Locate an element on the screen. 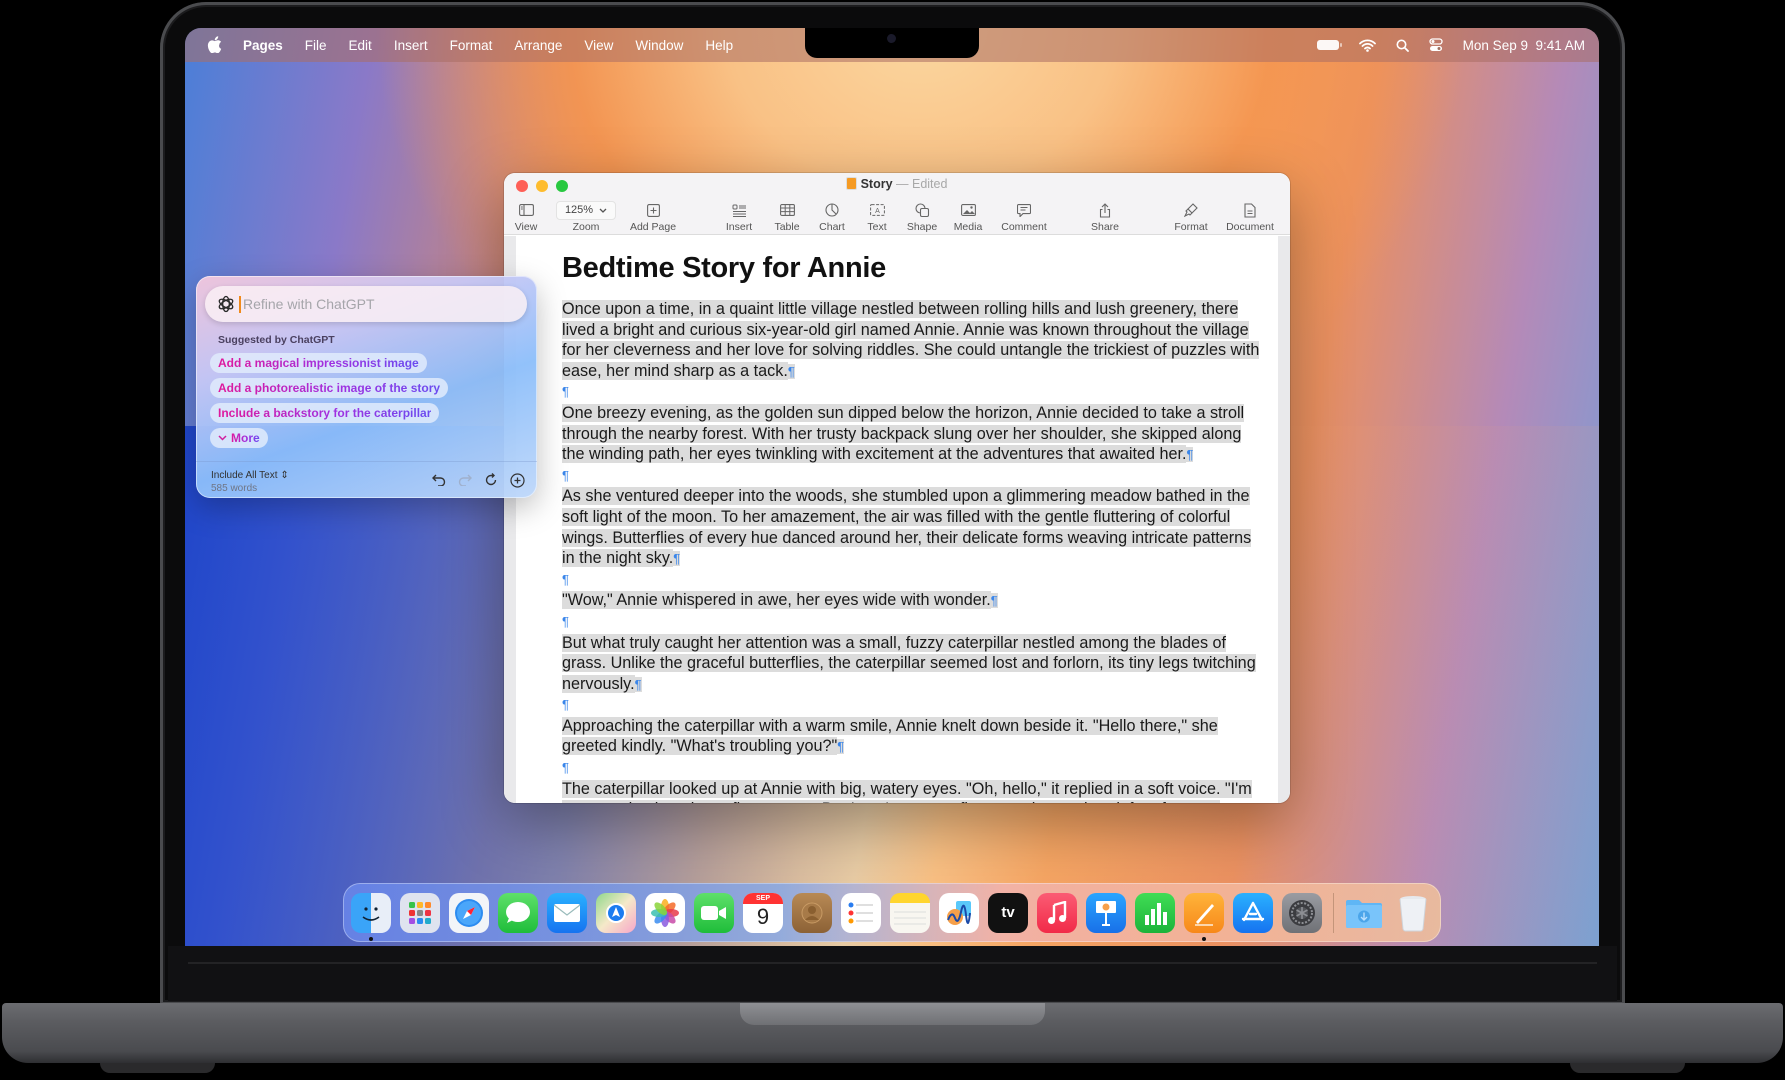 The image size is (1785, 1080). suggestions-heading: Suggested by ChatGPT is located at coordinates (276, 340).